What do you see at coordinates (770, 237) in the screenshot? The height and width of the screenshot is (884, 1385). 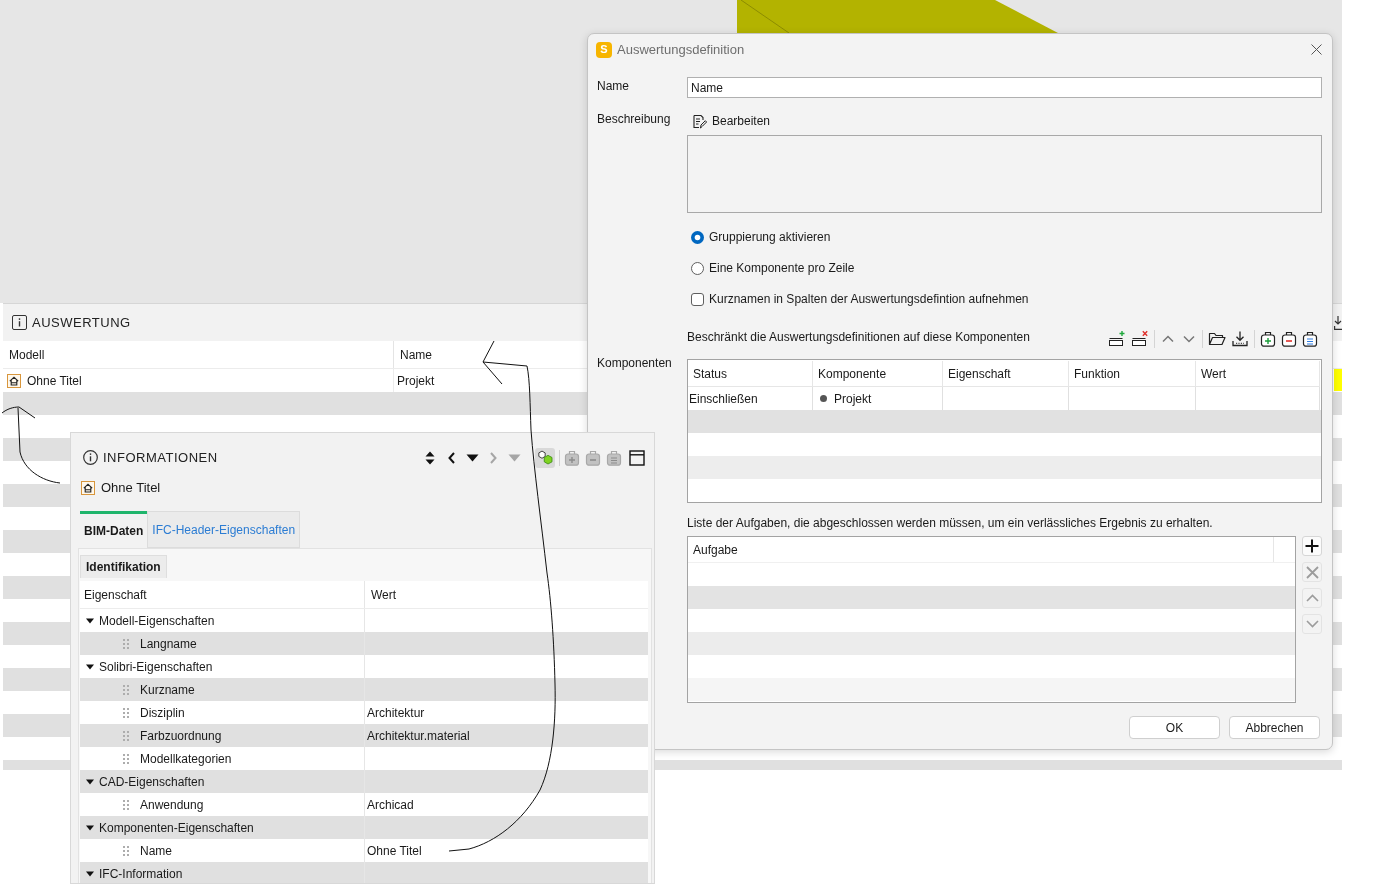 I see `option-label: Gruppierung aktivieren` at bounding box center [770, 237].